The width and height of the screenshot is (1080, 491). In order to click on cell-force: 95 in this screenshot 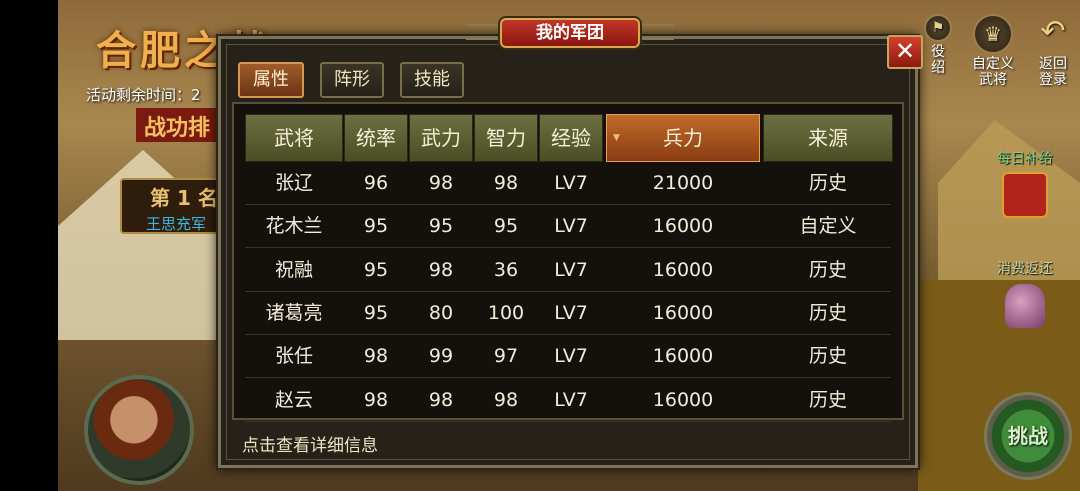, I will do `click(441, 226)`.